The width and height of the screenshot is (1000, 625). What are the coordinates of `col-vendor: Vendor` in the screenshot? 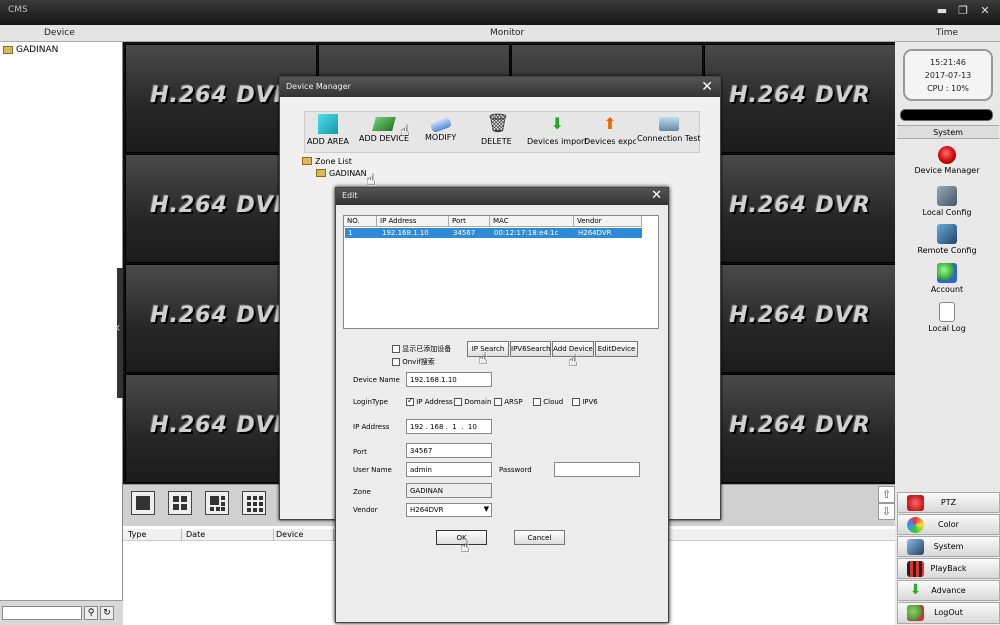 It's located at (608, 221).